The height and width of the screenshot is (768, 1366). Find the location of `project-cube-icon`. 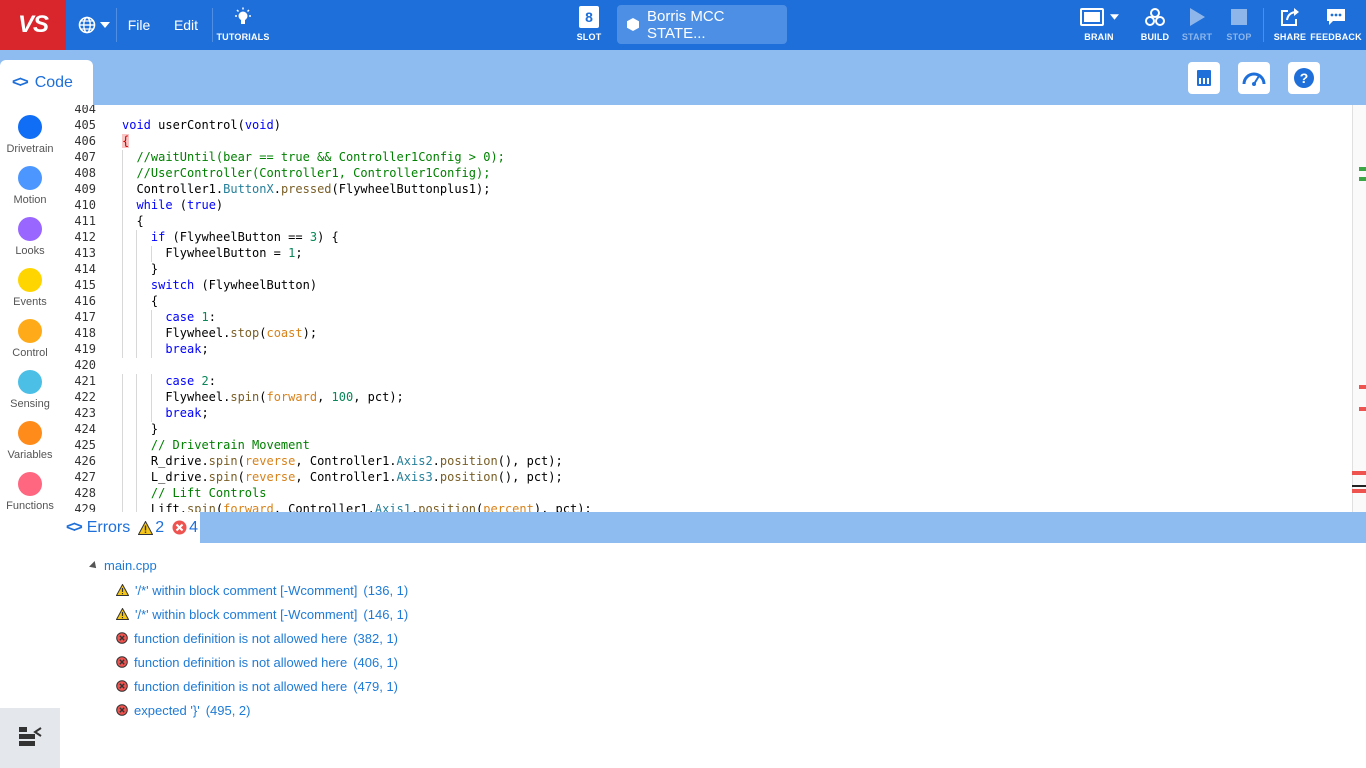

project-cube-icon is located at coordinates (633, 24).